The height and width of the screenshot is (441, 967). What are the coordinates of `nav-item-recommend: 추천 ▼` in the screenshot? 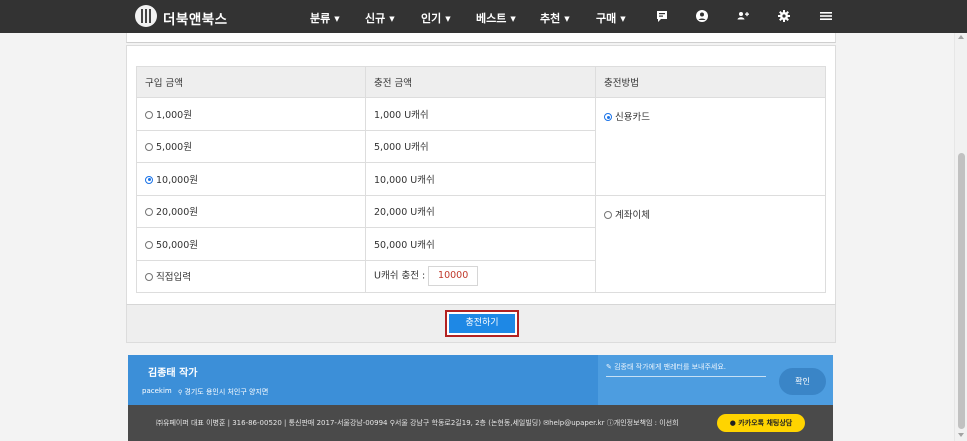 It's located at (555, 18).